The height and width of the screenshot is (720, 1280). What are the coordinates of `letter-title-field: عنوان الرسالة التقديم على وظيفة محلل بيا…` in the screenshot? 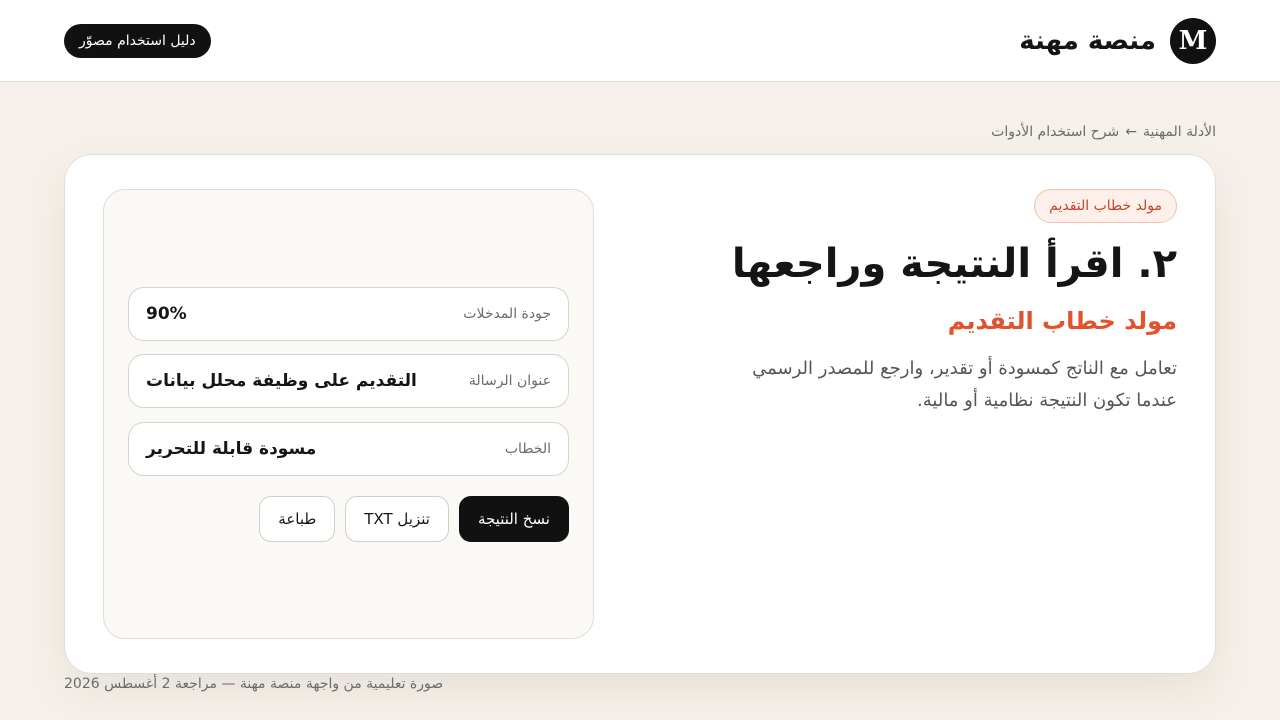 It's located at (348, 381).